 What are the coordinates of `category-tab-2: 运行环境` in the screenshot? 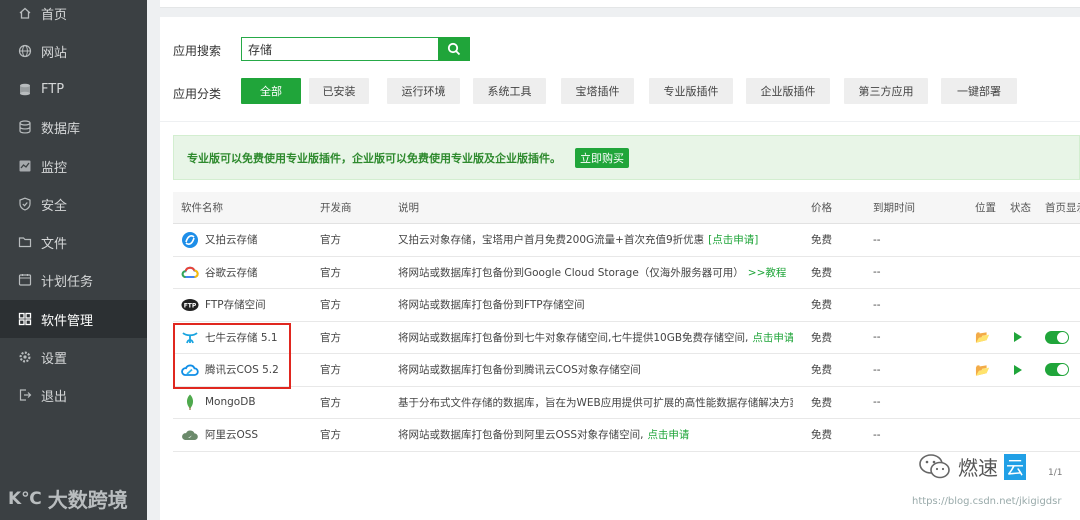 It's located at (423, 91).